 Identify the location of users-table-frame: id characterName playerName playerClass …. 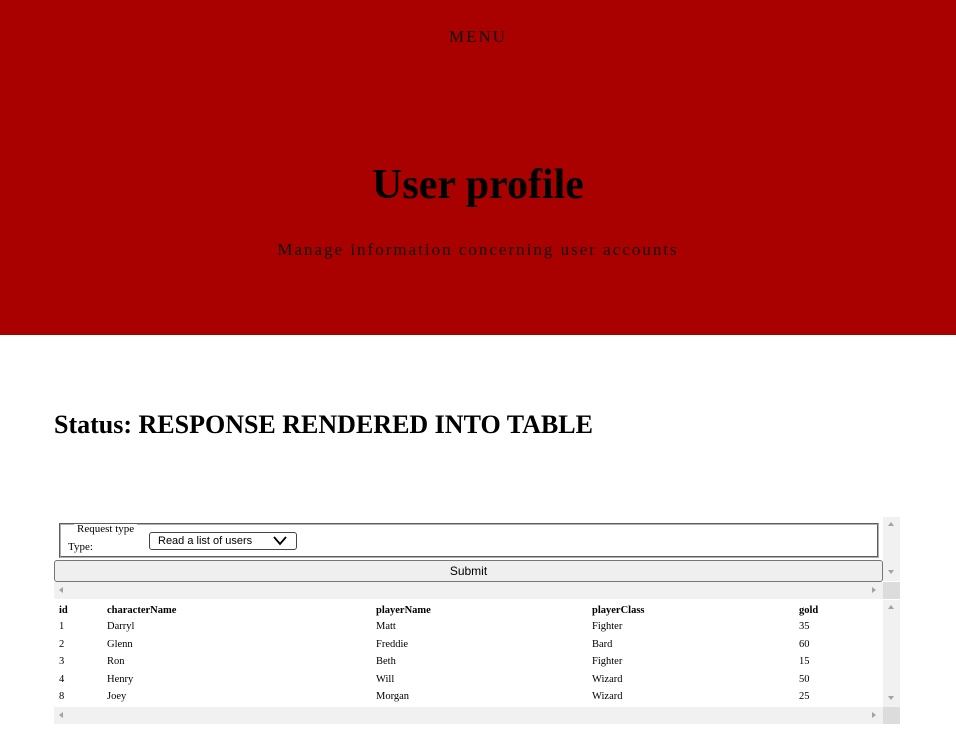
(477, 662).